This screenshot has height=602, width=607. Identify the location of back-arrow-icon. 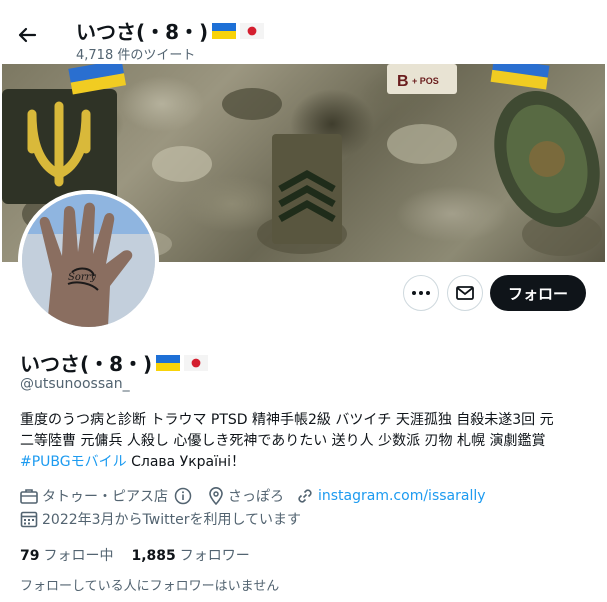
(27, 35).